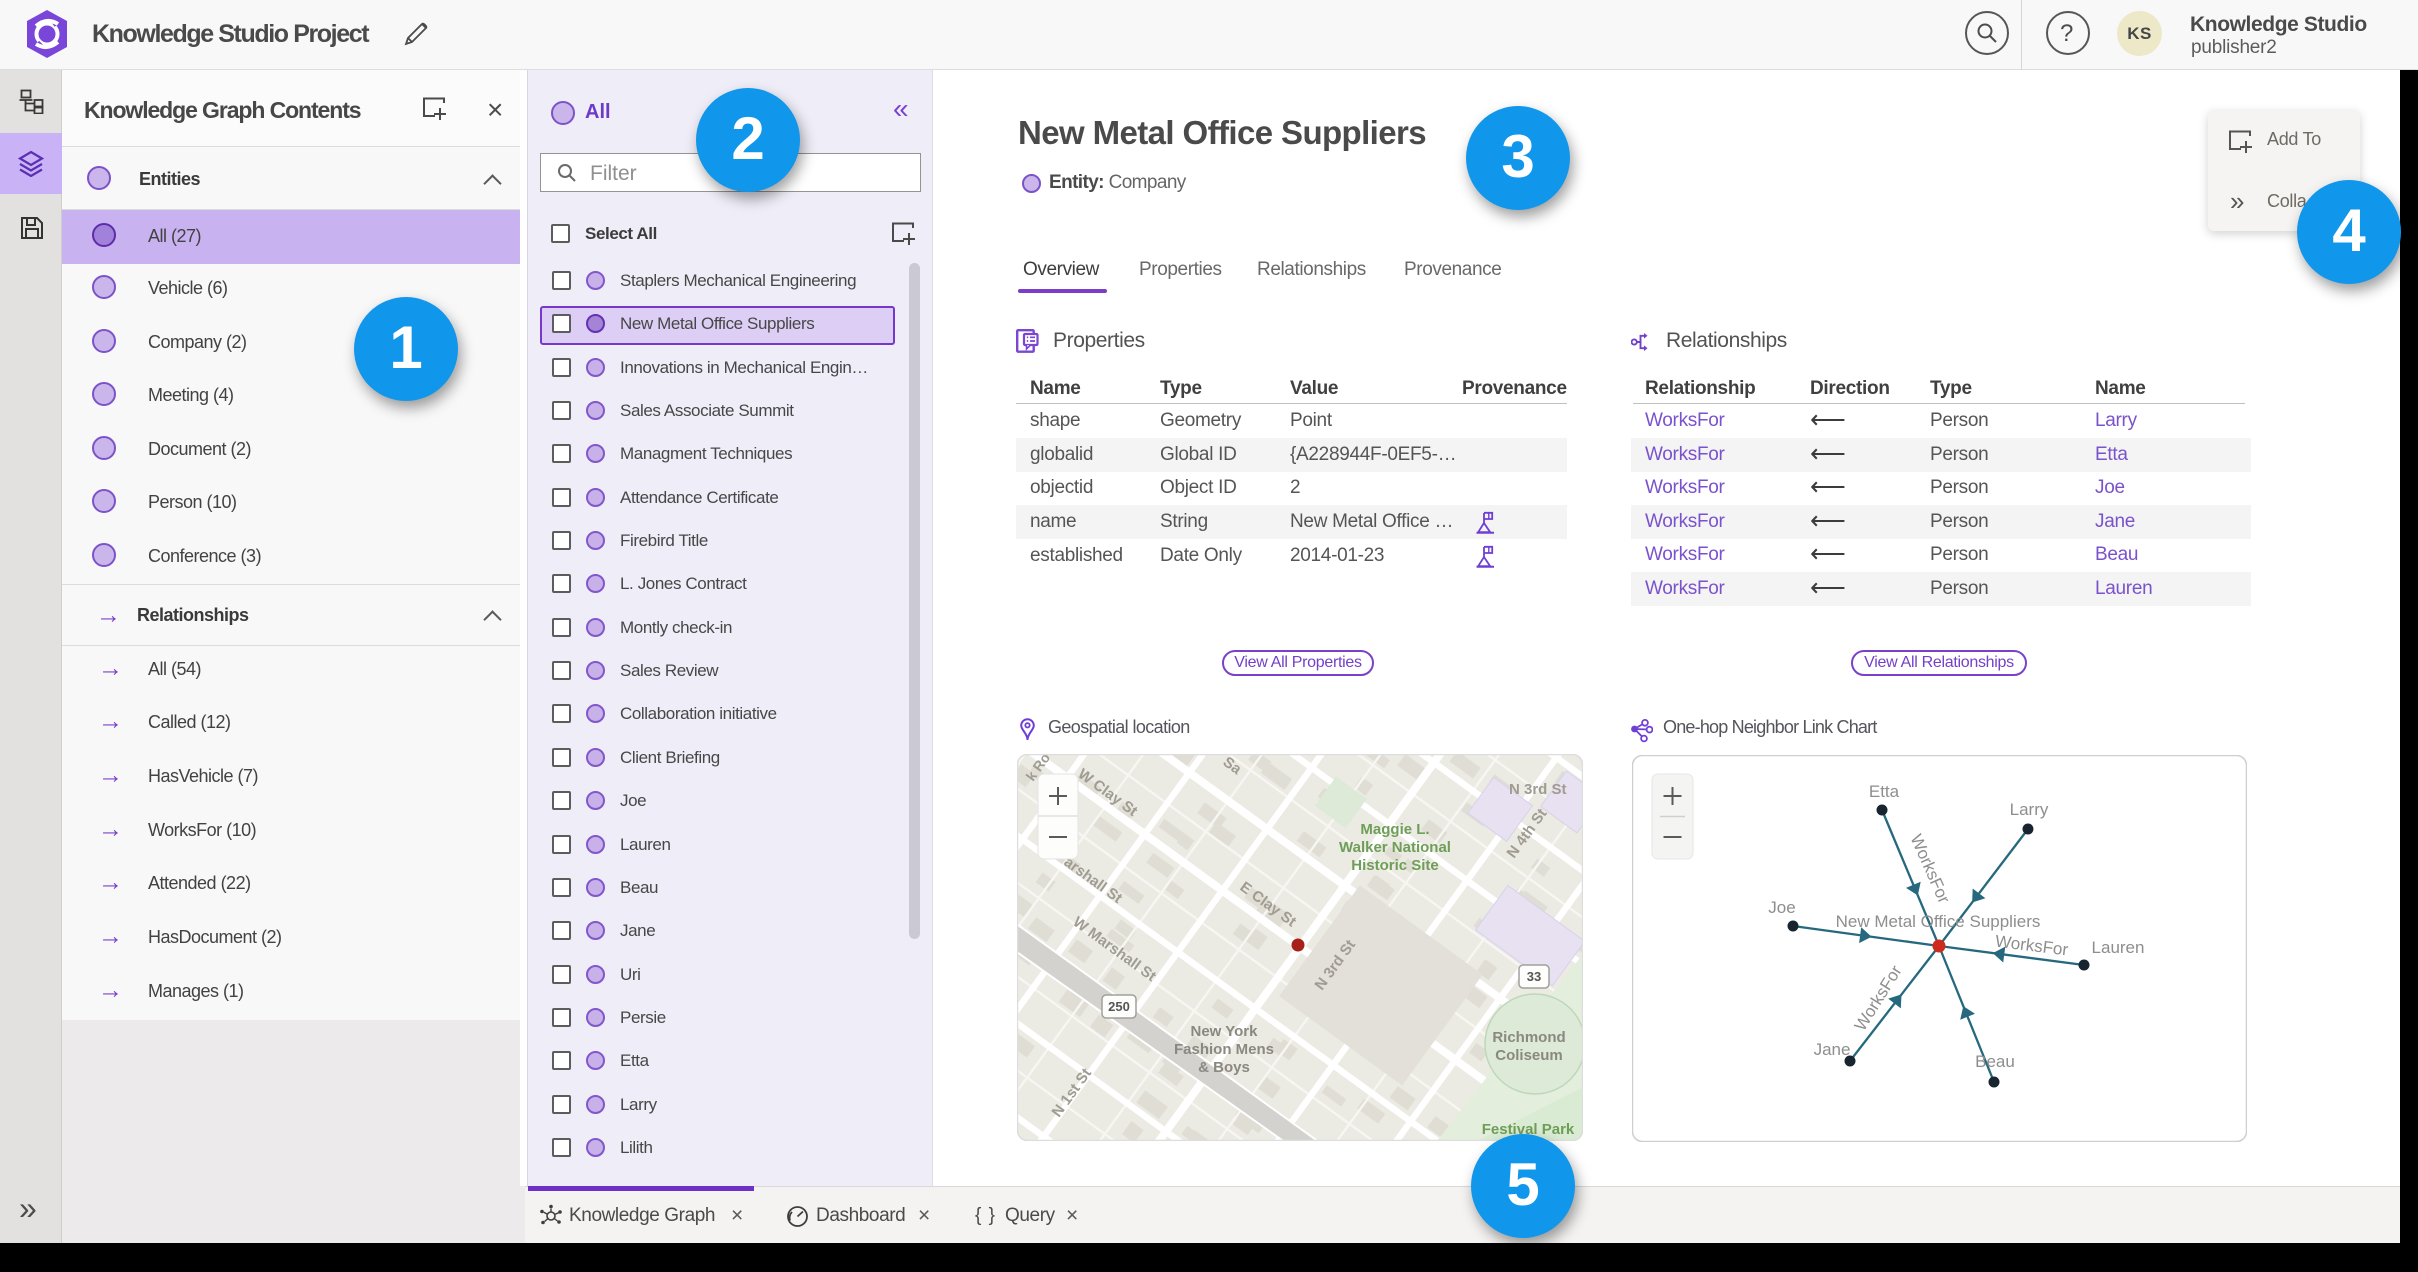 This screenshot has width=2418, height=1272. I want to click on svg-text: Lauren, so click(2118, 947).